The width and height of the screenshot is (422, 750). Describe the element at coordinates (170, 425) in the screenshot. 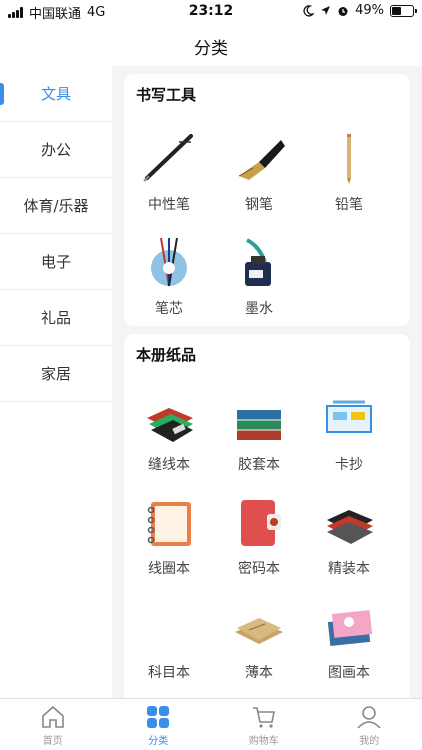

I see `sewn-notebook-icon` at that location.